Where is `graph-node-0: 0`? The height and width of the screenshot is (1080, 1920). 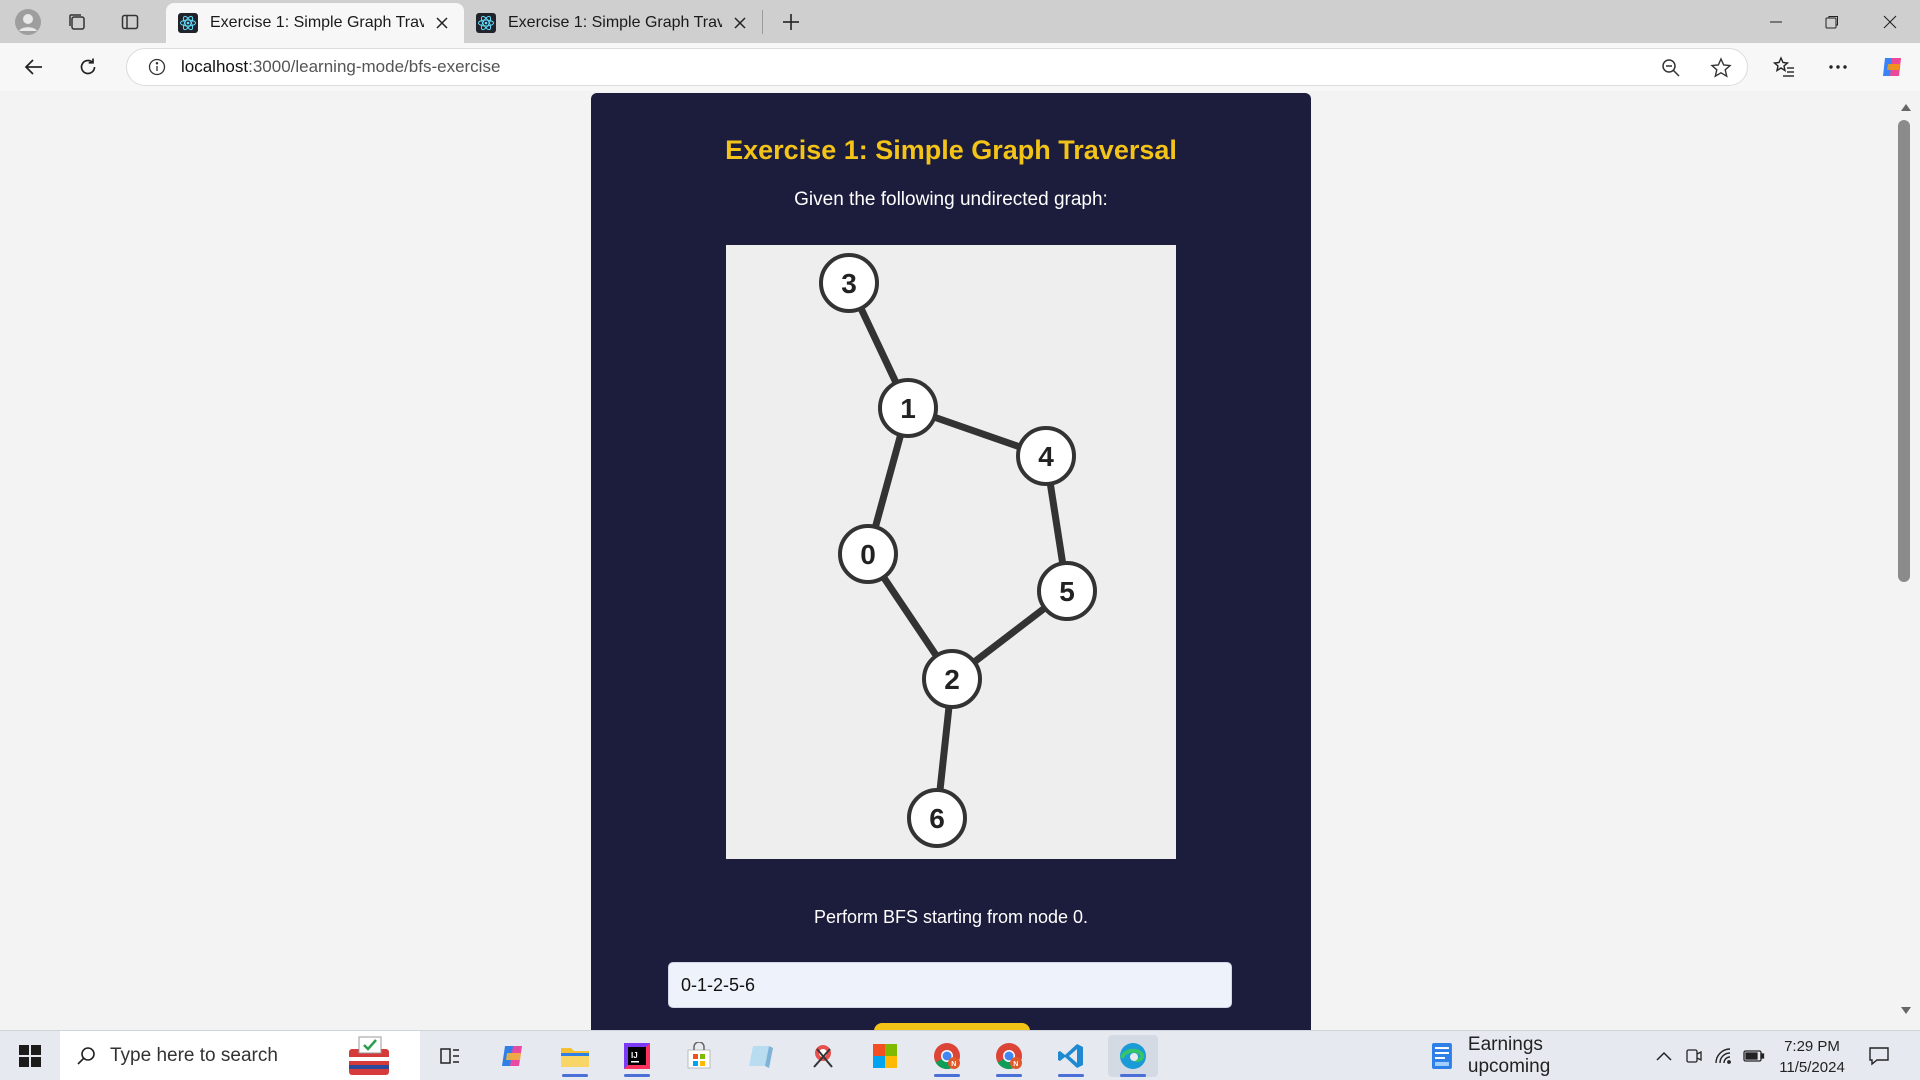
graph-node-0: 0 is located at coordinates (868, 554).